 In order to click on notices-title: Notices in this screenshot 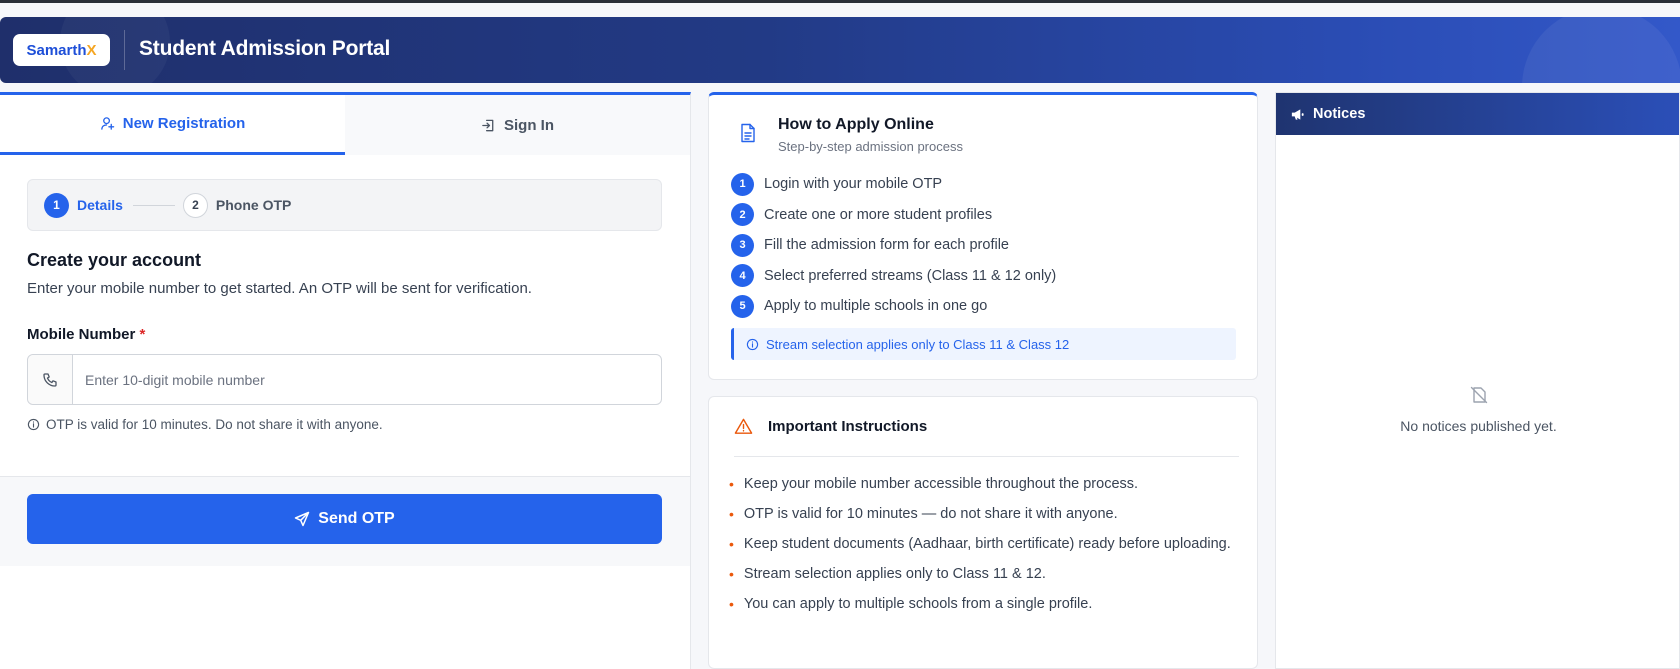, I will do `click(1339, 114)`.